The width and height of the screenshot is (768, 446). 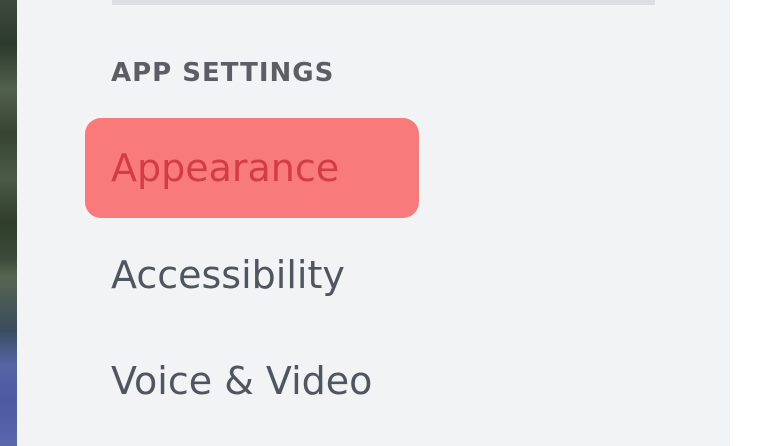 What do you see at coordinates (8, 223) in the screenshot?
I see `background-photo-edge` at bounding box center [8, 223].